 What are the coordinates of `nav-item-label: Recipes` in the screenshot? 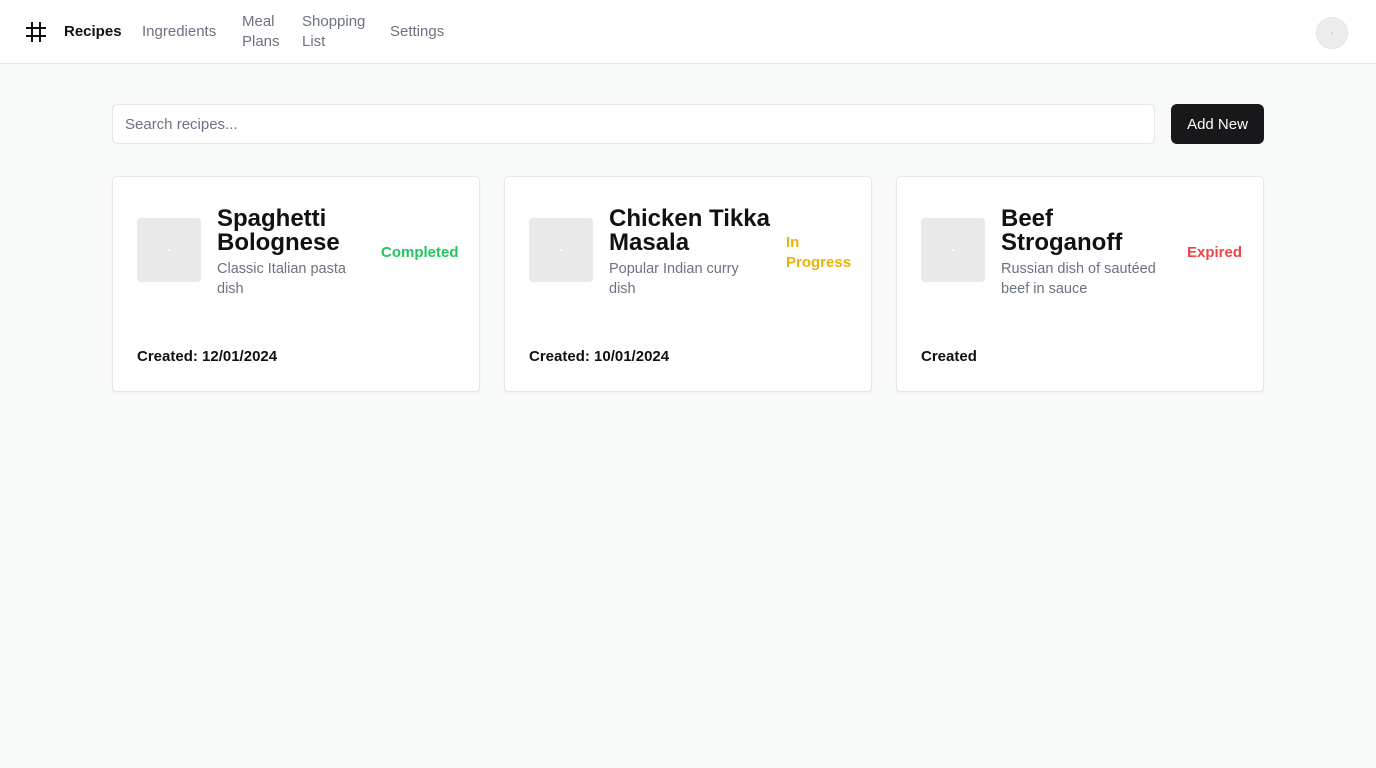 It's located at (93, 31).